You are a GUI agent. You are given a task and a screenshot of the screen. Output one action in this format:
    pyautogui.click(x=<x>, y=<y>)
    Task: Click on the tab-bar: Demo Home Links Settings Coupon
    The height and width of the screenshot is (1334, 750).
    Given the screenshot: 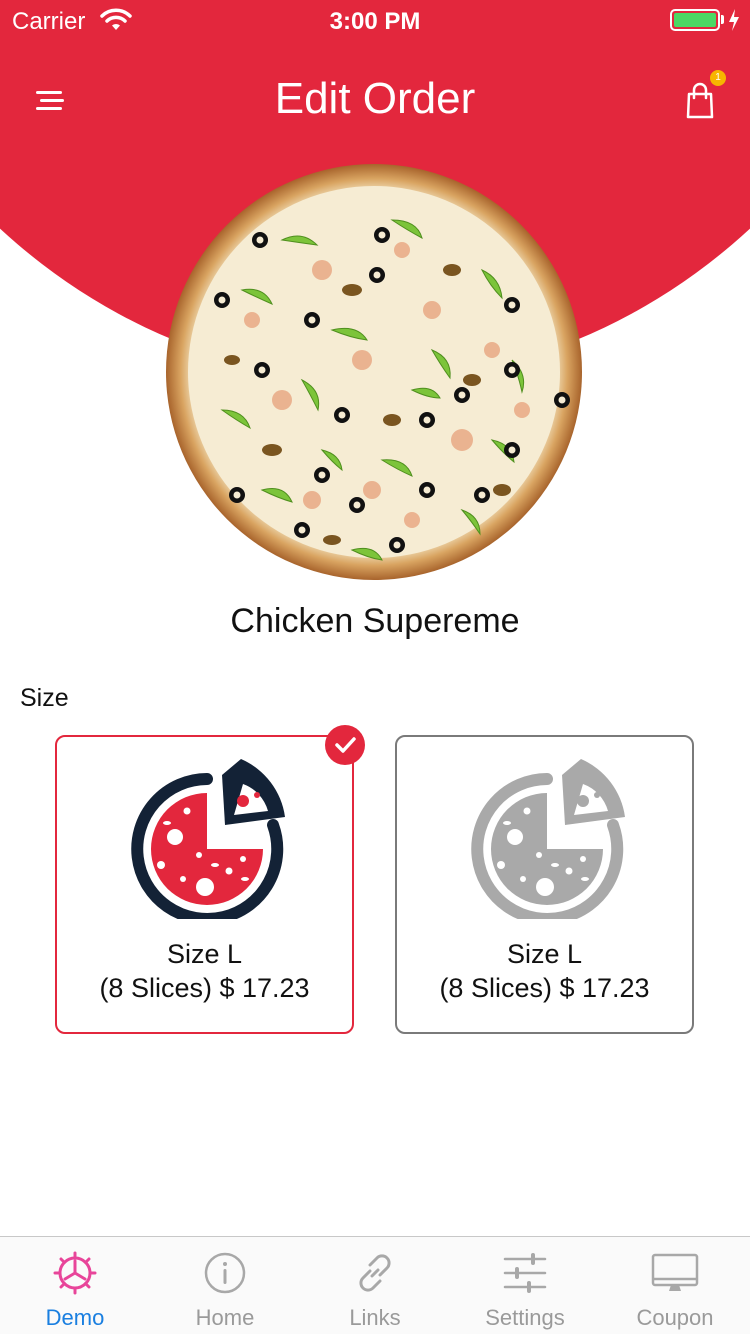 What is the action you would take?
    pyautogui.click(x=375, y=1285)
    